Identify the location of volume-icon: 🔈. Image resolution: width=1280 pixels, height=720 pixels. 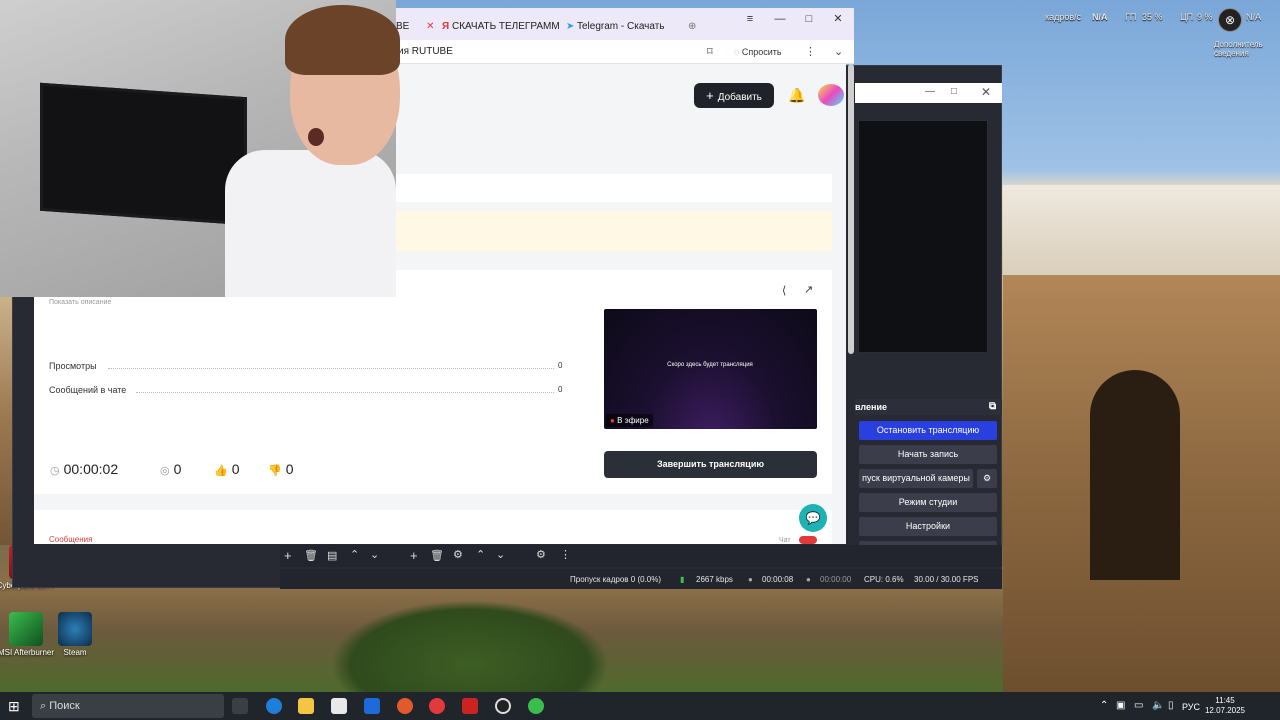
(1158, 705).